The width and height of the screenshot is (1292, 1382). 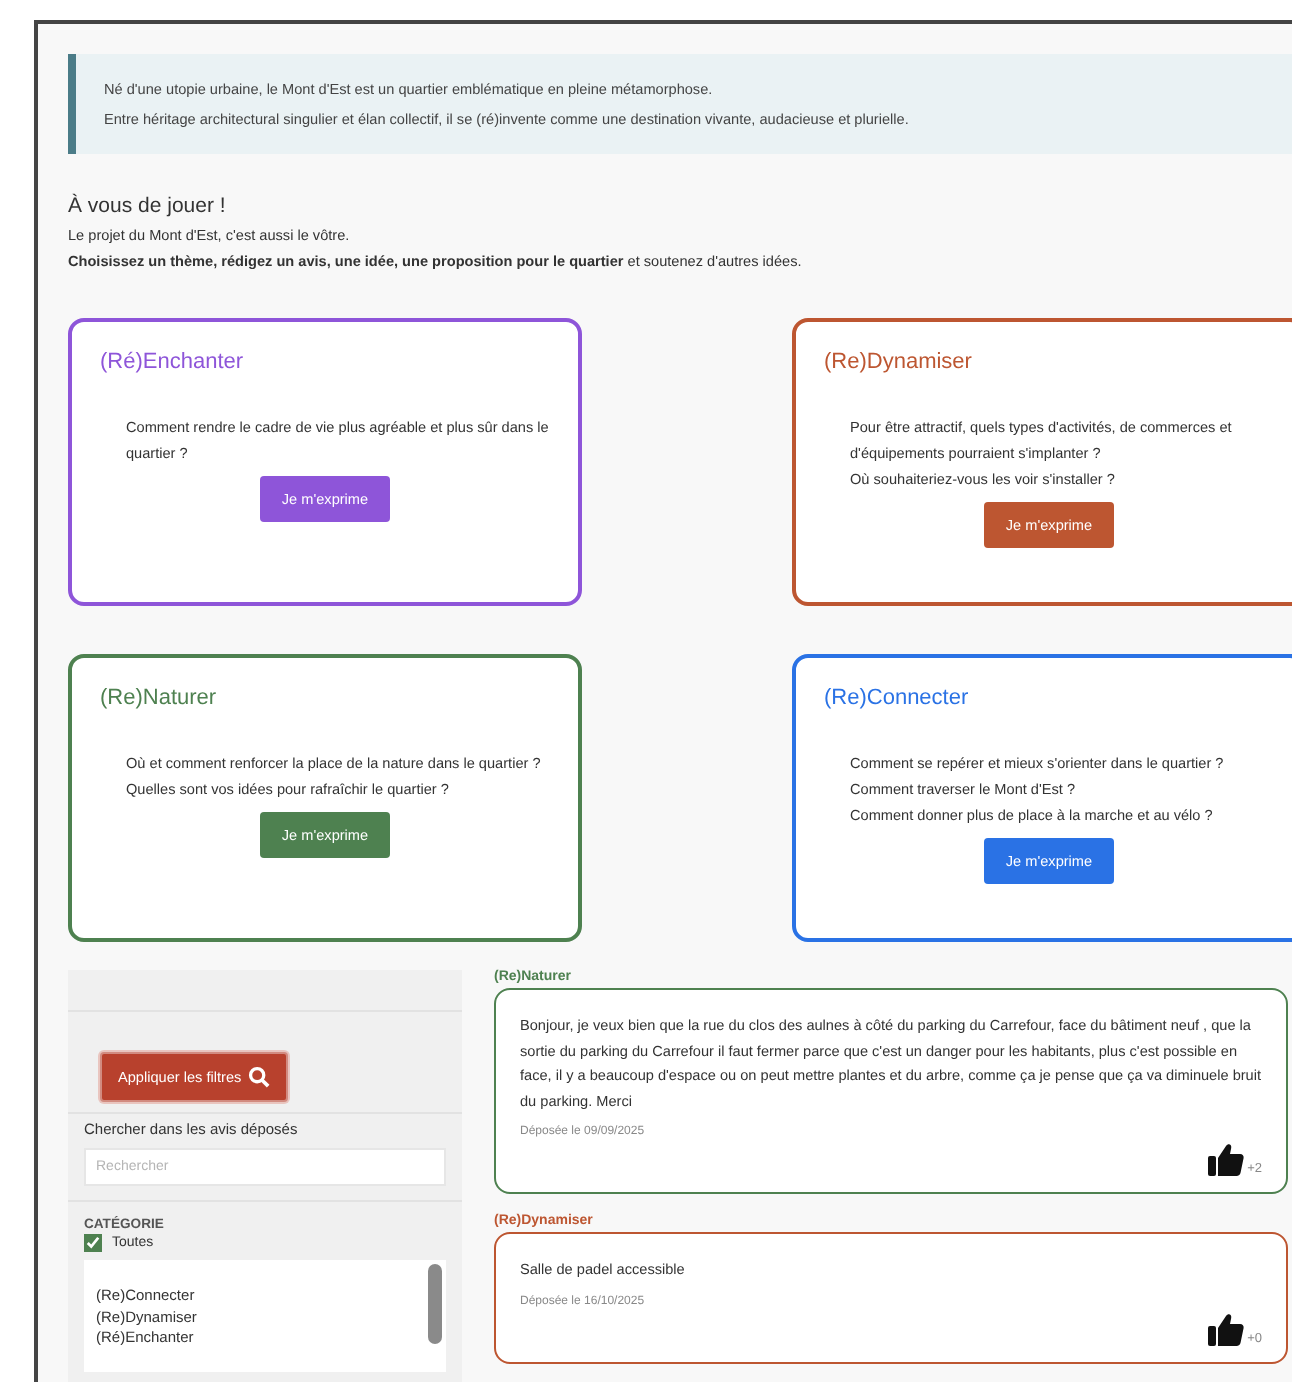 I want to click on theme-title: (Re)Dynamiser, so click(x=899, y=362).